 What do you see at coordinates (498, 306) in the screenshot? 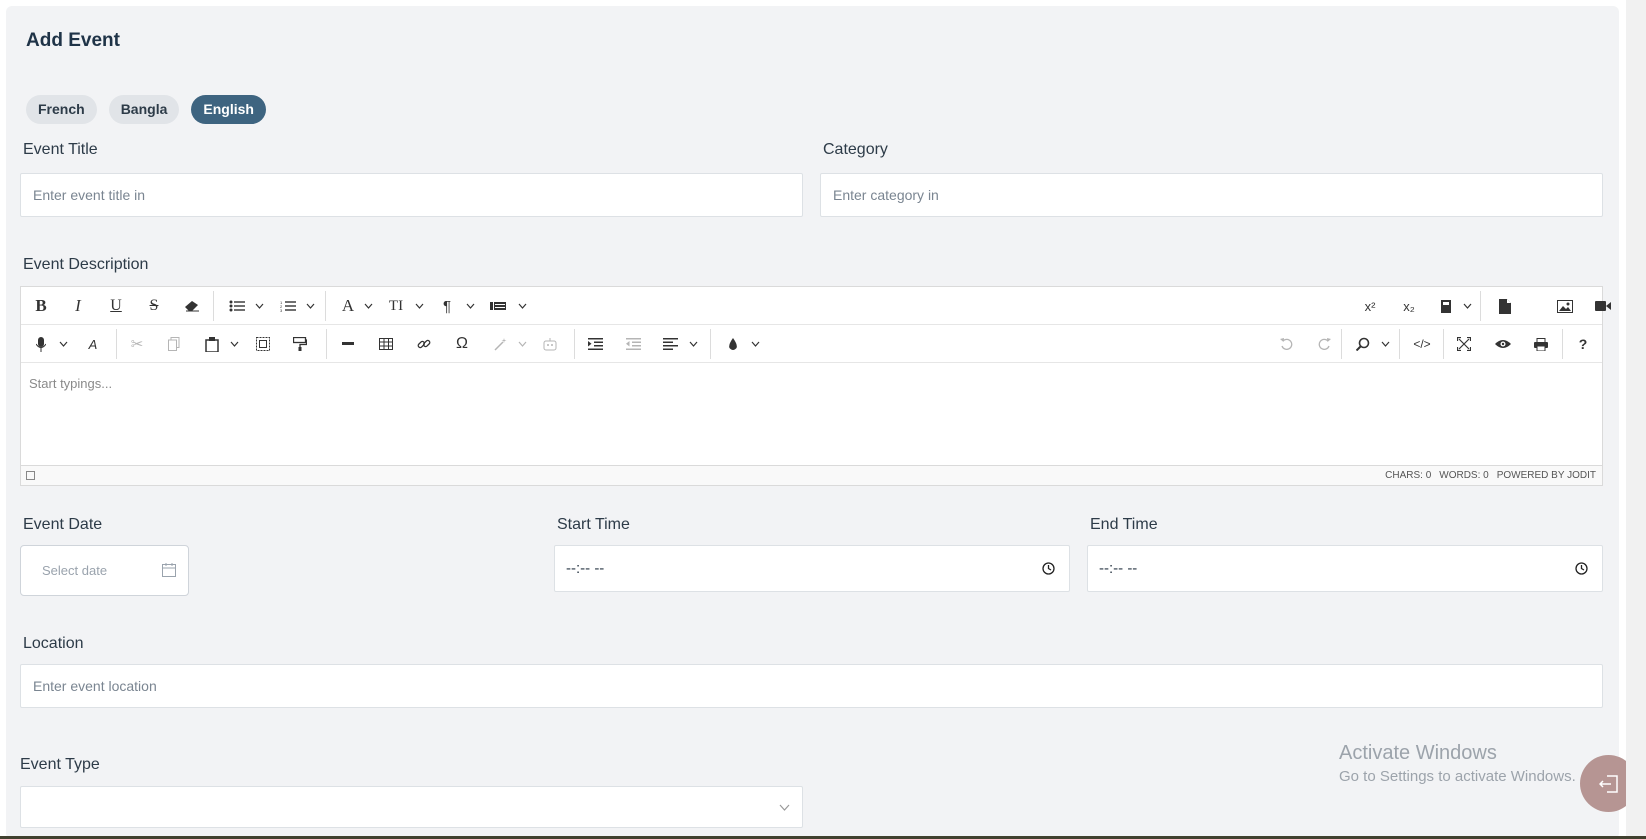
I see `line-height-icon` at bounding box center [498, 306].